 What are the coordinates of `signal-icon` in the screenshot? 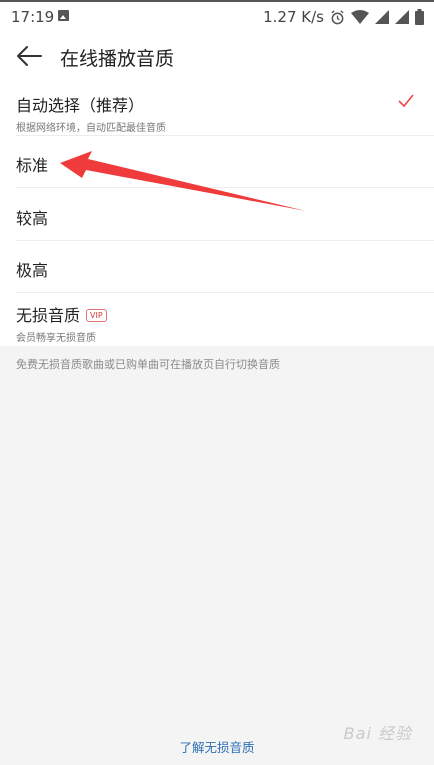 It's located at (382, 17).